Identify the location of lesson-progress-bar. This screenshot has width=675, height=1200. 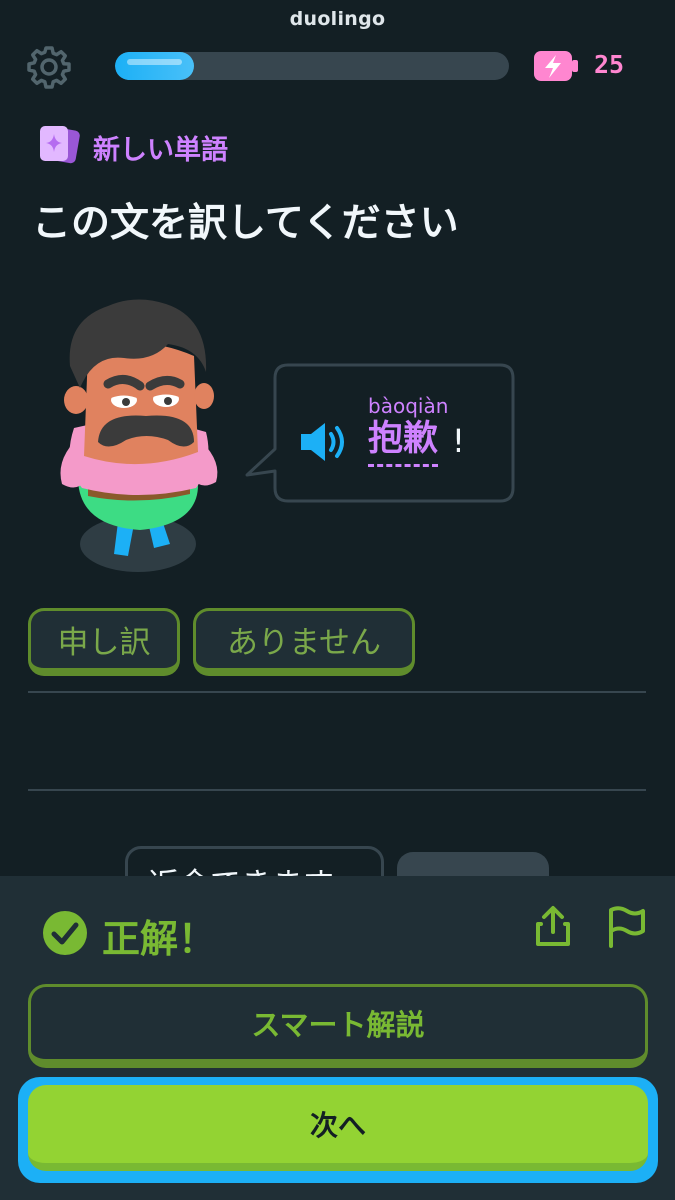
(312, 66).